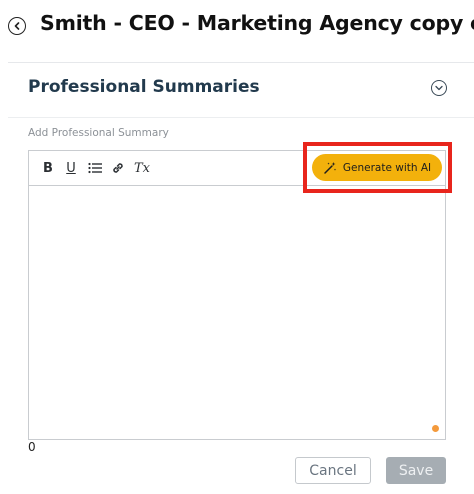  What do you see at coordinates (387, 167) in the screenshot?
I see `generate-with-ai-label: Generate with AI` at bounding box center [387, 167].